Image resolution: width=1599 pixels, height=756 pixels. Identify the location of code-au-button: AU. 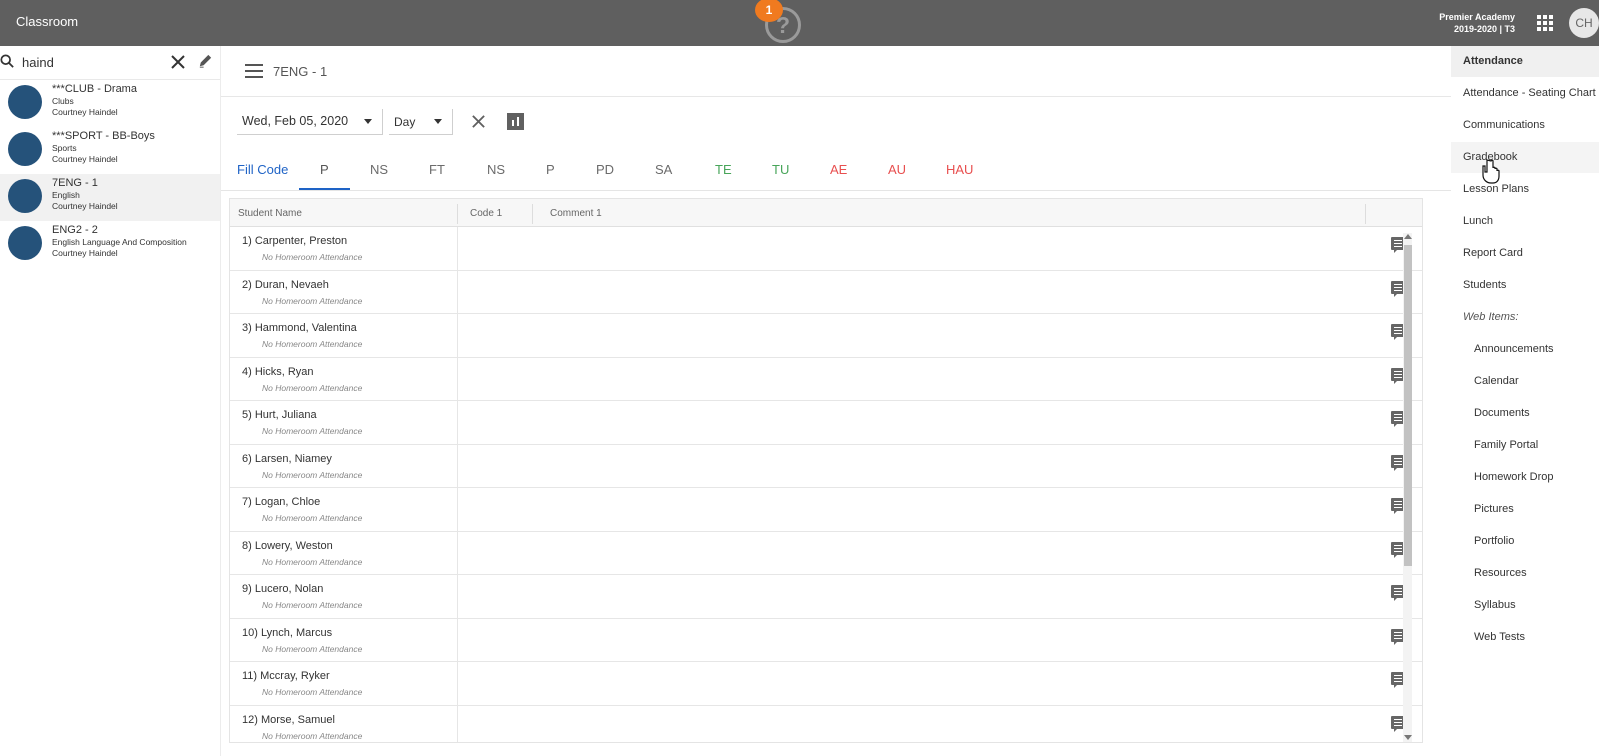
(897, 169).